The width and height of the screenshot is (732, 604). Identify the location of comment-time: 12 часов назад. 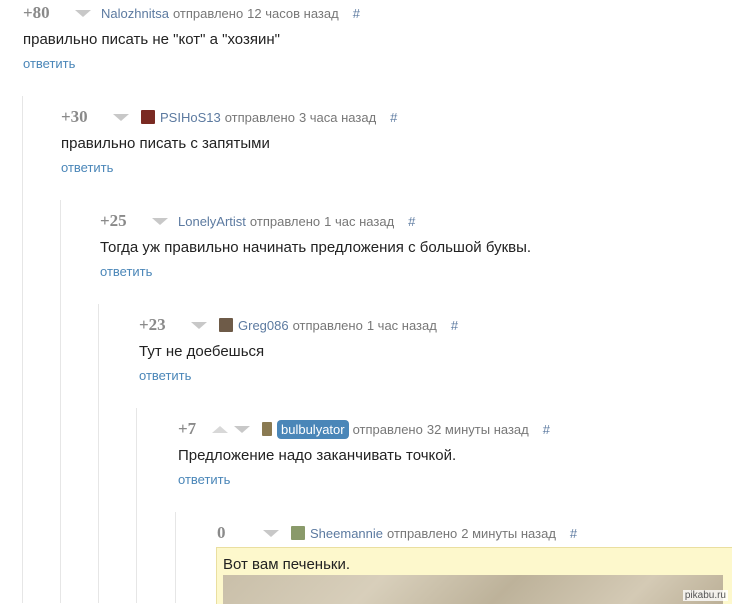
(293, 13).